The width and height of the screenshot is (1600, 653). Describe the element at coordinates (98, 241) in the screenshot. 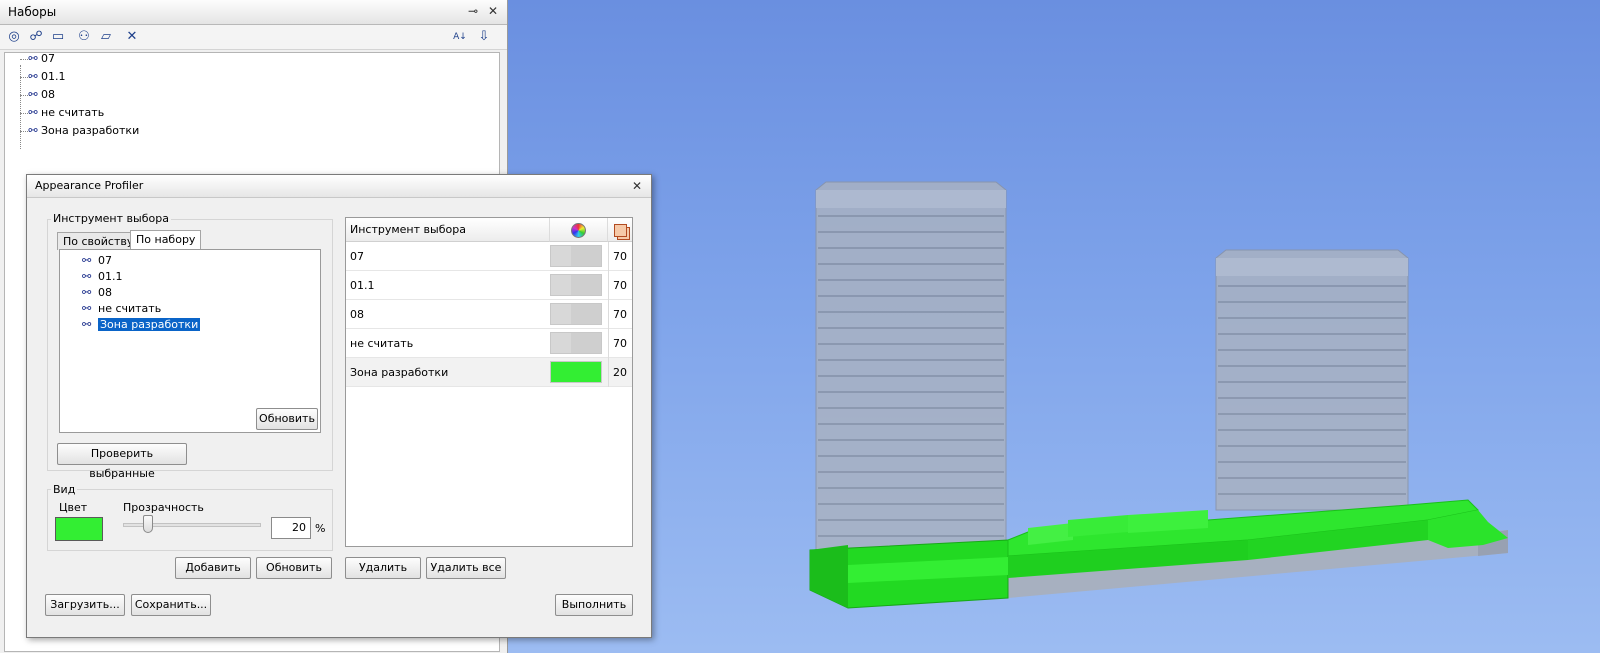

I see `tab-by-property: По свойству` at that location.